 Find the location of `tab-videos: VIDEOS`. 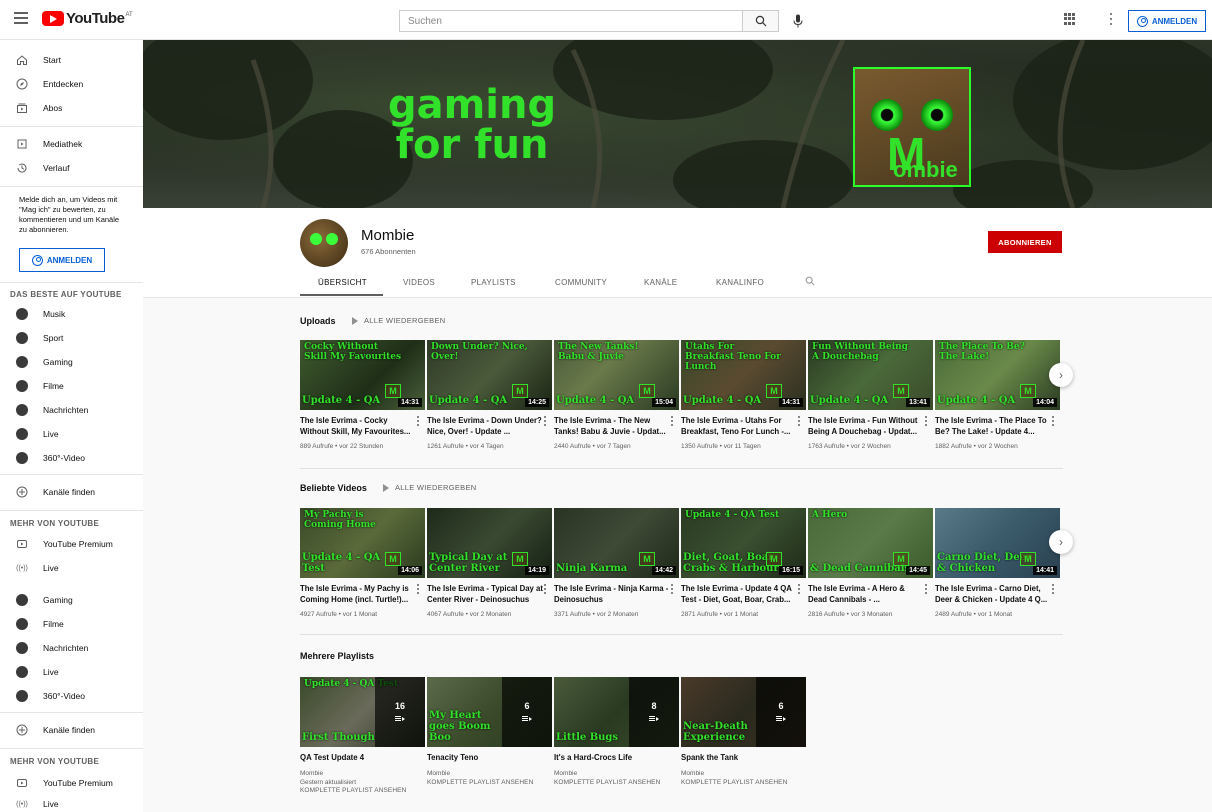

tab-videos: VIDEOS is located at coordinates (419, 282).